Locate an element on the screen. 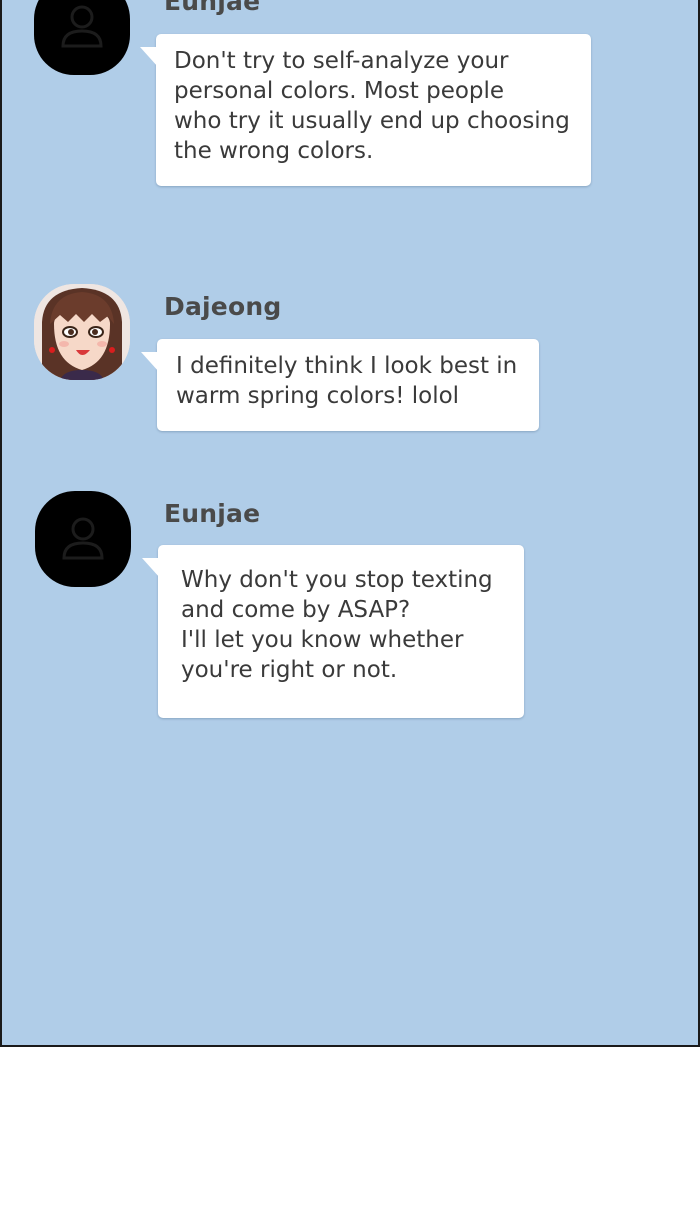 This screenshot has width=700, height=1230. dajeong-avatar is located at coordinates (82, 332).